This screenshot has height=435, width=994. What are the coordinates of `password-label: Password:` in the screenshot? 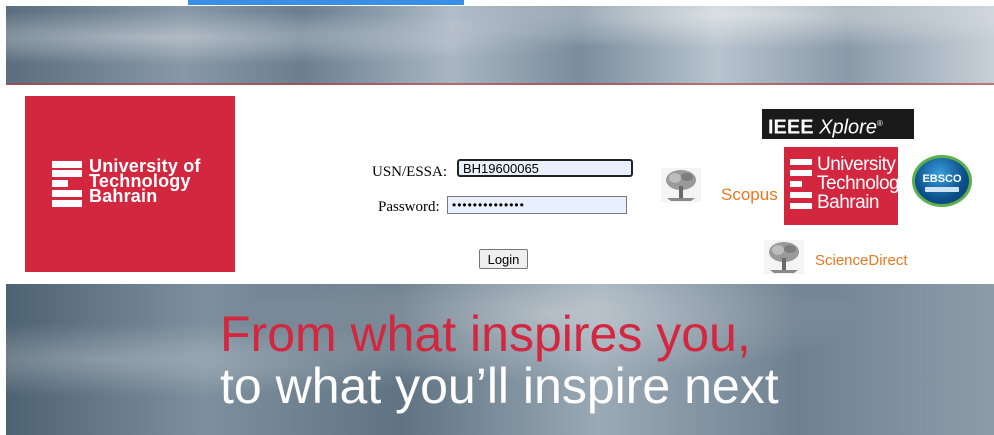 It's located at (409, 207).